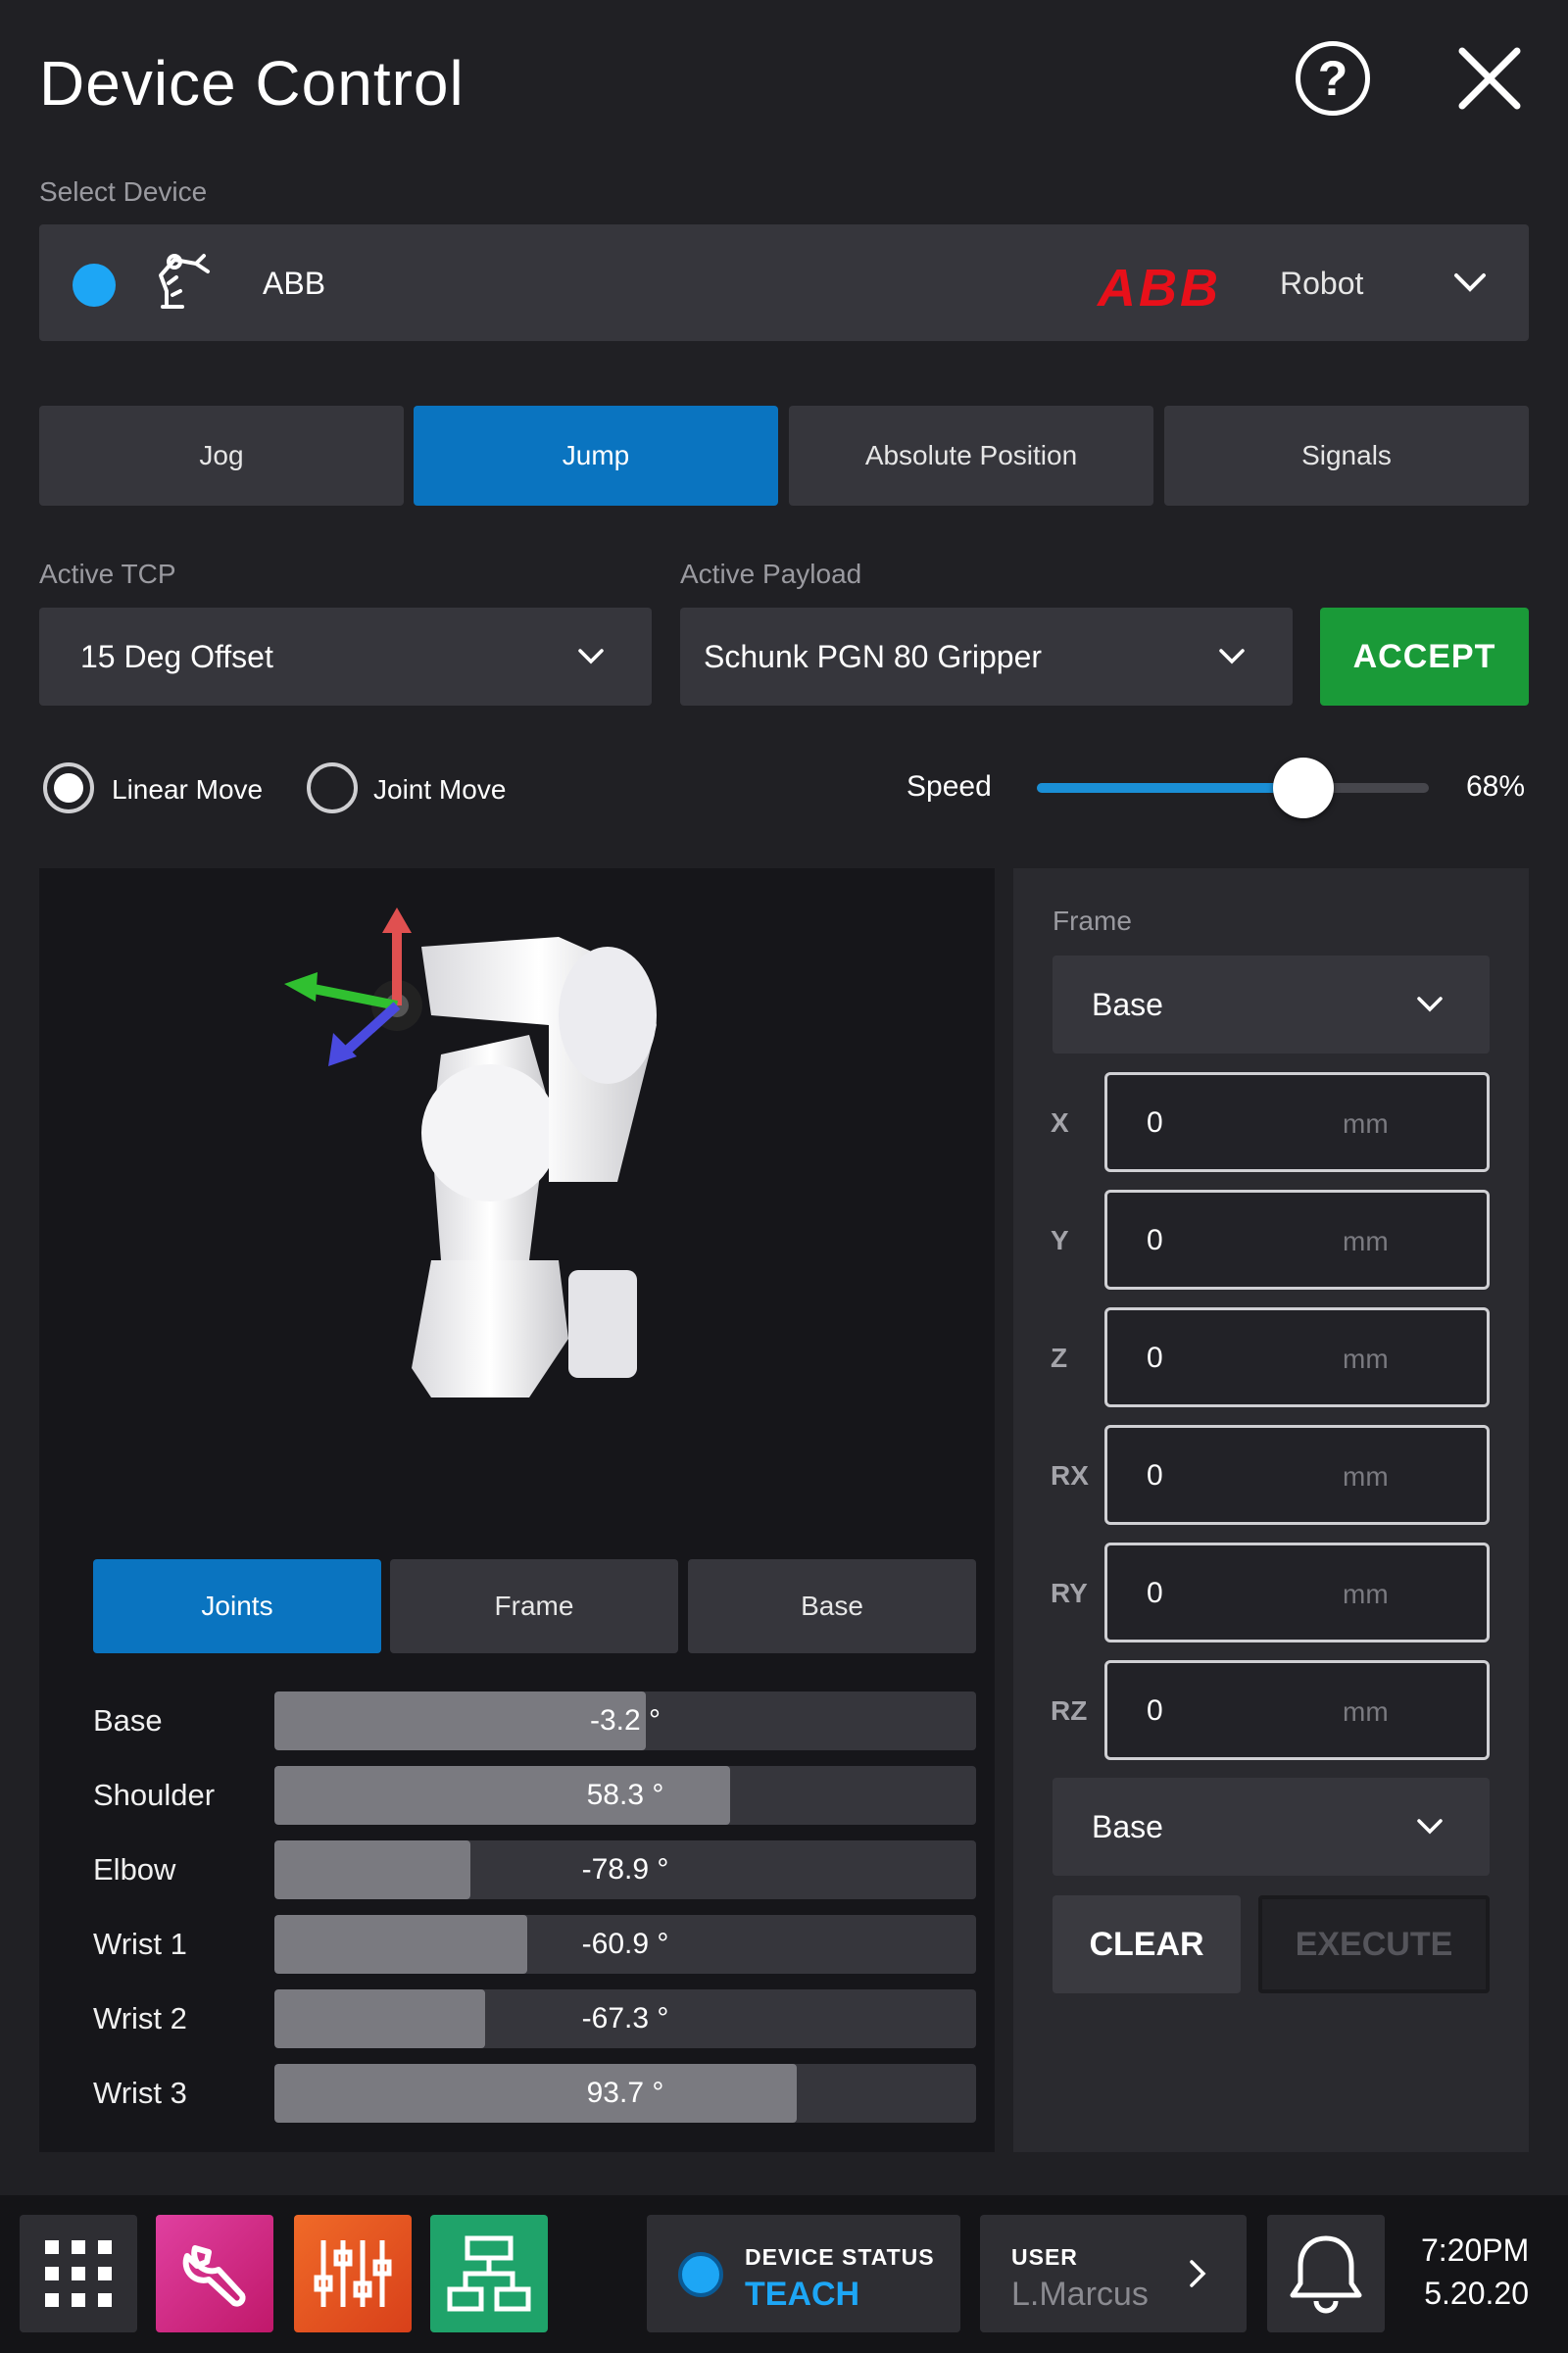 The width and height of the screenshot is (1568, 2353). What do you see at coordinates (332, 787) in the screenshot?
I see `joint-move-radio` at bounding box center [332, 787].